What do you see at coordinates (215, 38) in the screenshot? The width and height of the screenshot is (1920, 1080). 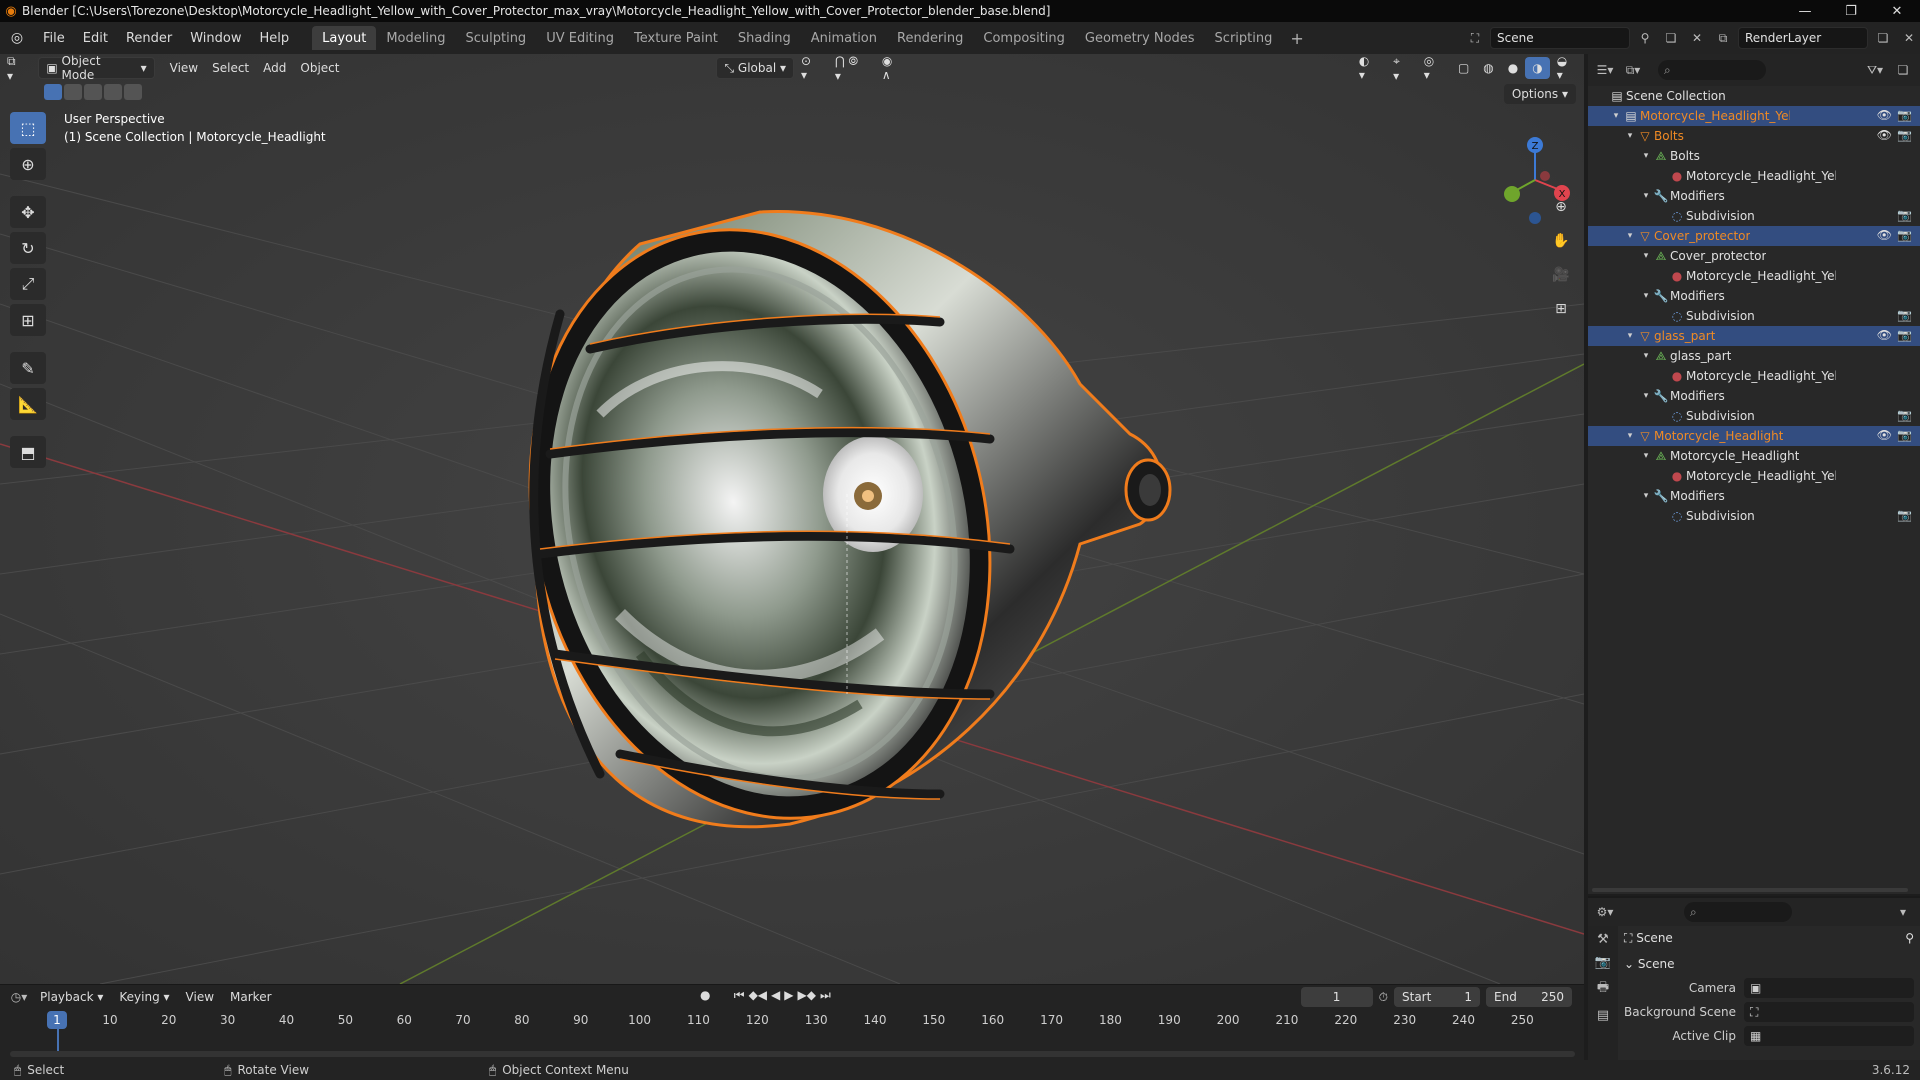 I see `menu-window: Window` at bounding box center [215, 38].